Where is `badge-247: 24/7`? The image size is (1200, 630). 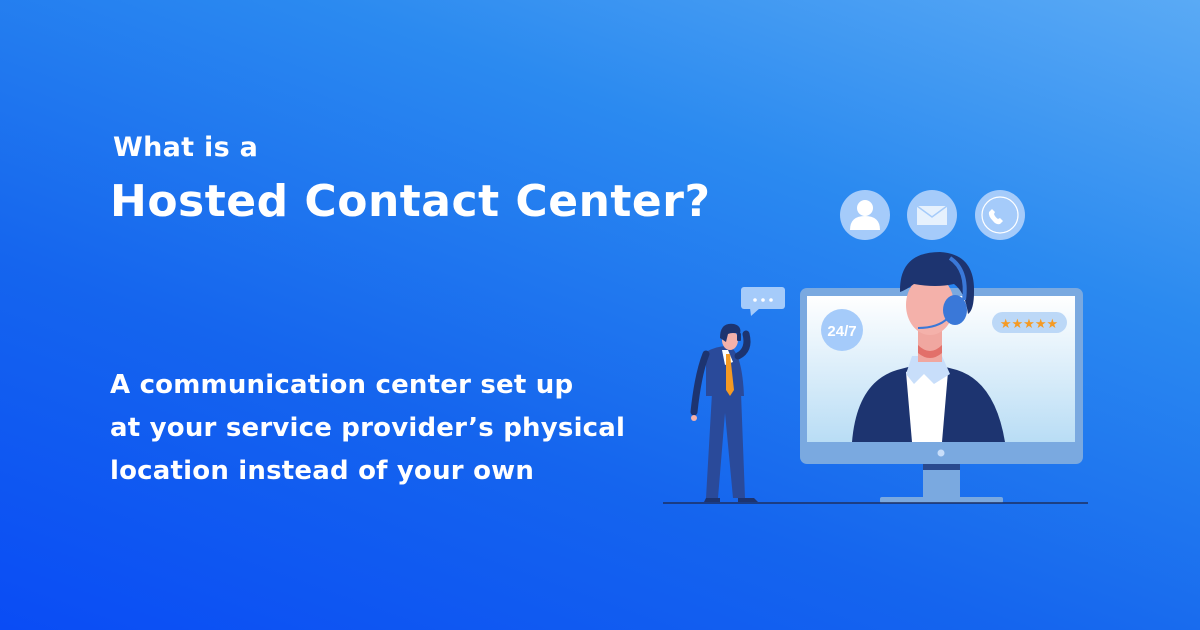 badge-247: 24/7 is located at coordinates (842, 330).